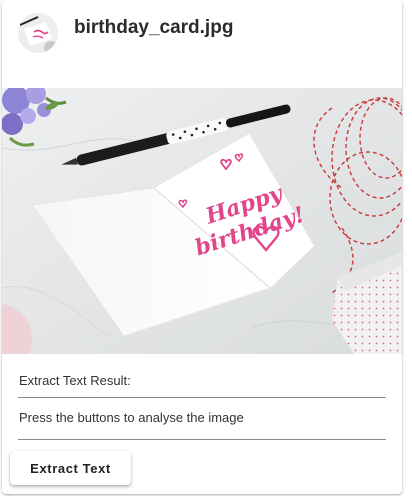 The height and width of the screenshot is (496, 412). Describe the element at coordinates (131, 417) in the screenshot. I see `extract-result-text: Press the buttons to analyse the image` at that location.